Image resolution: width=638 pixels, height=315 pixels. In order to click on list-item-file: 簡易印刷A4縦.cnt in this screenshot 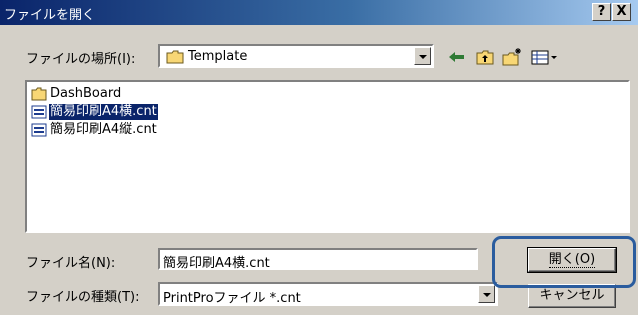, I will do `click(94, 130)`.